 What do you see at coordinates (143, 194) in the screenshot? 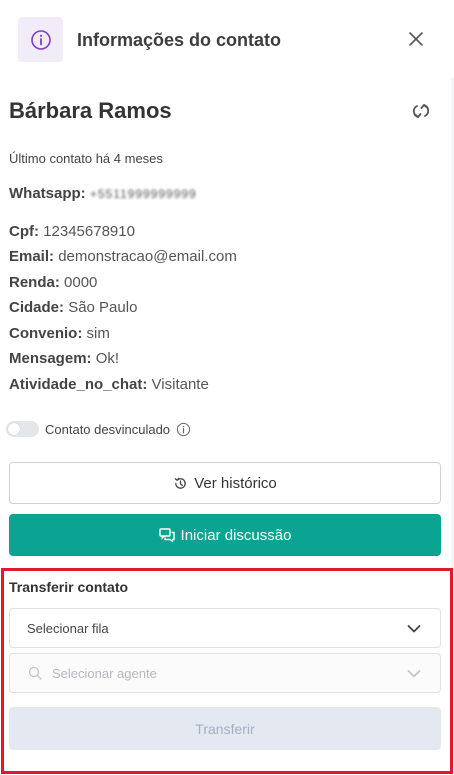
I see `field-value: +5511999999999` at bounding box center [143, 194].